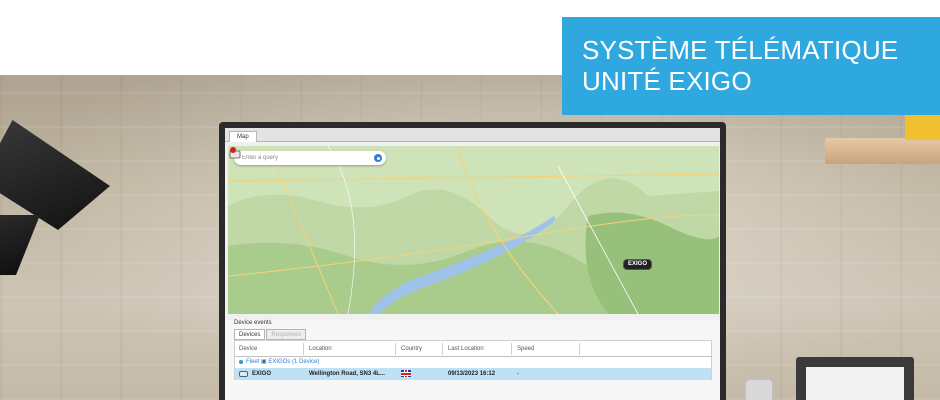  What do you see at coordinates (378, 158) in the screenshot?
I see `search-icon` at bounding box center [378, 158].